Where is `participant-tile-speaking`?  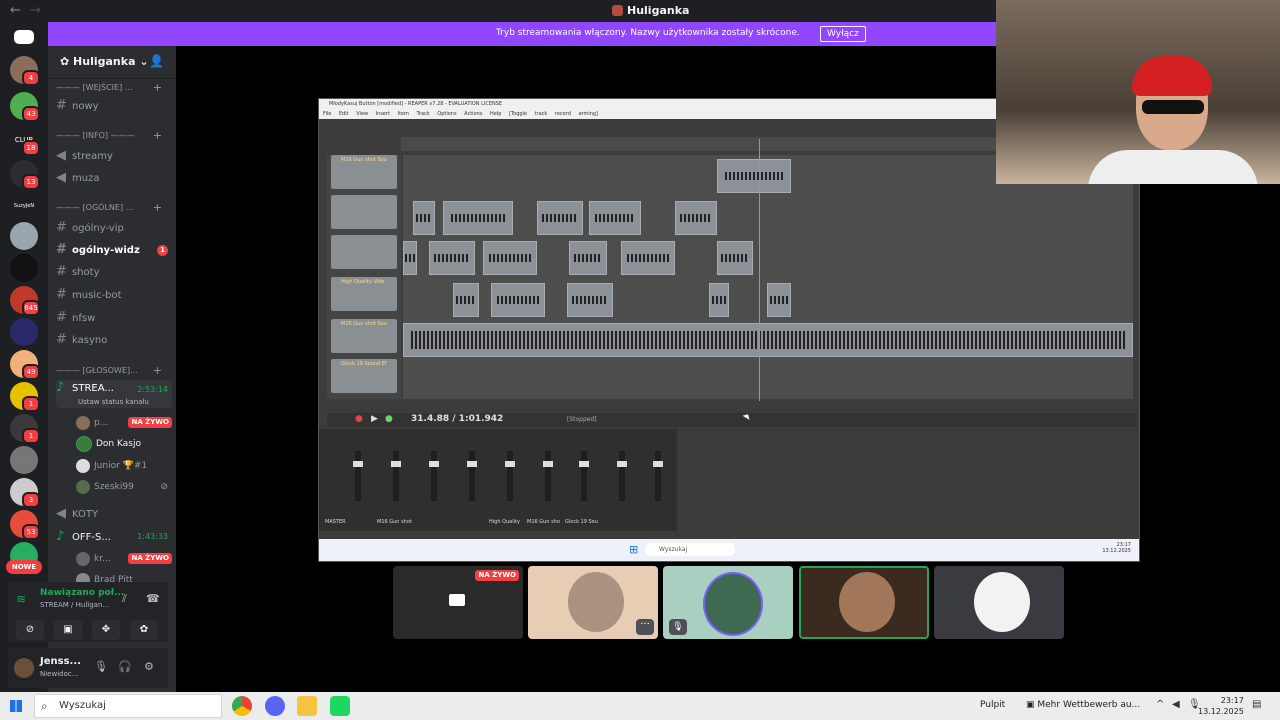 participant-tile-speaking is located at coordinates (864, 602).